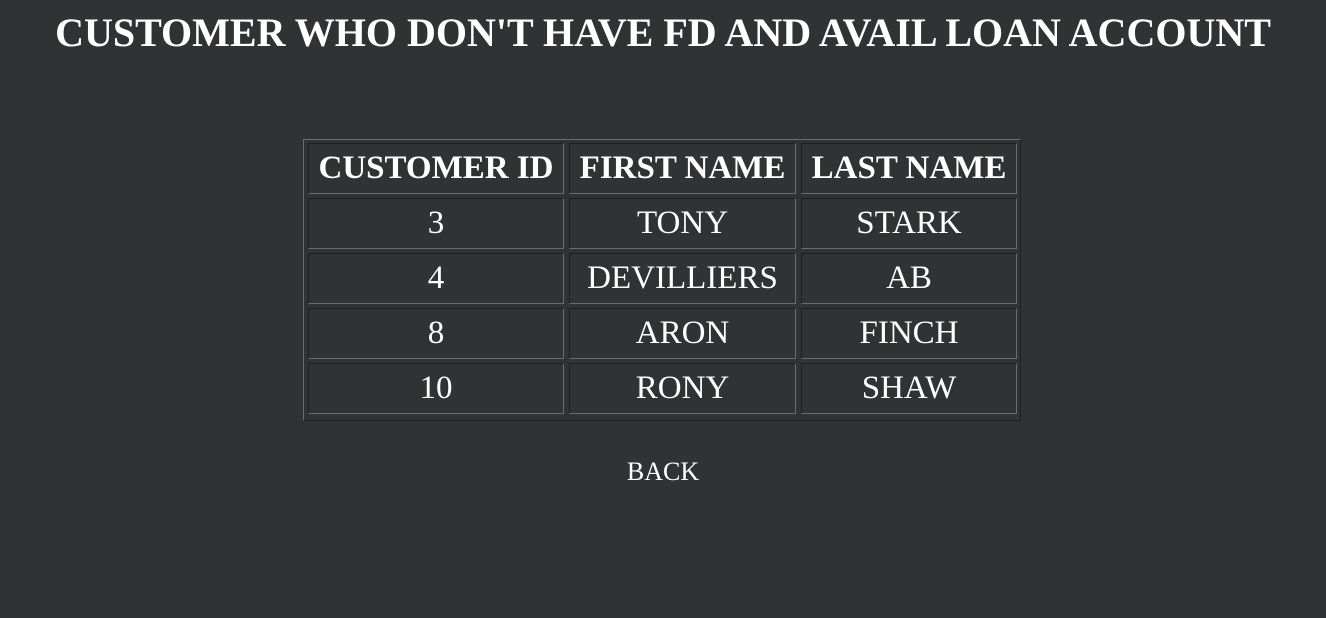 This screenshot has width=1326, height=618. Describe the element at coordinates (682, 278) in the screenshot. I see `cell-first-name: DEVILLIERS` at that location.